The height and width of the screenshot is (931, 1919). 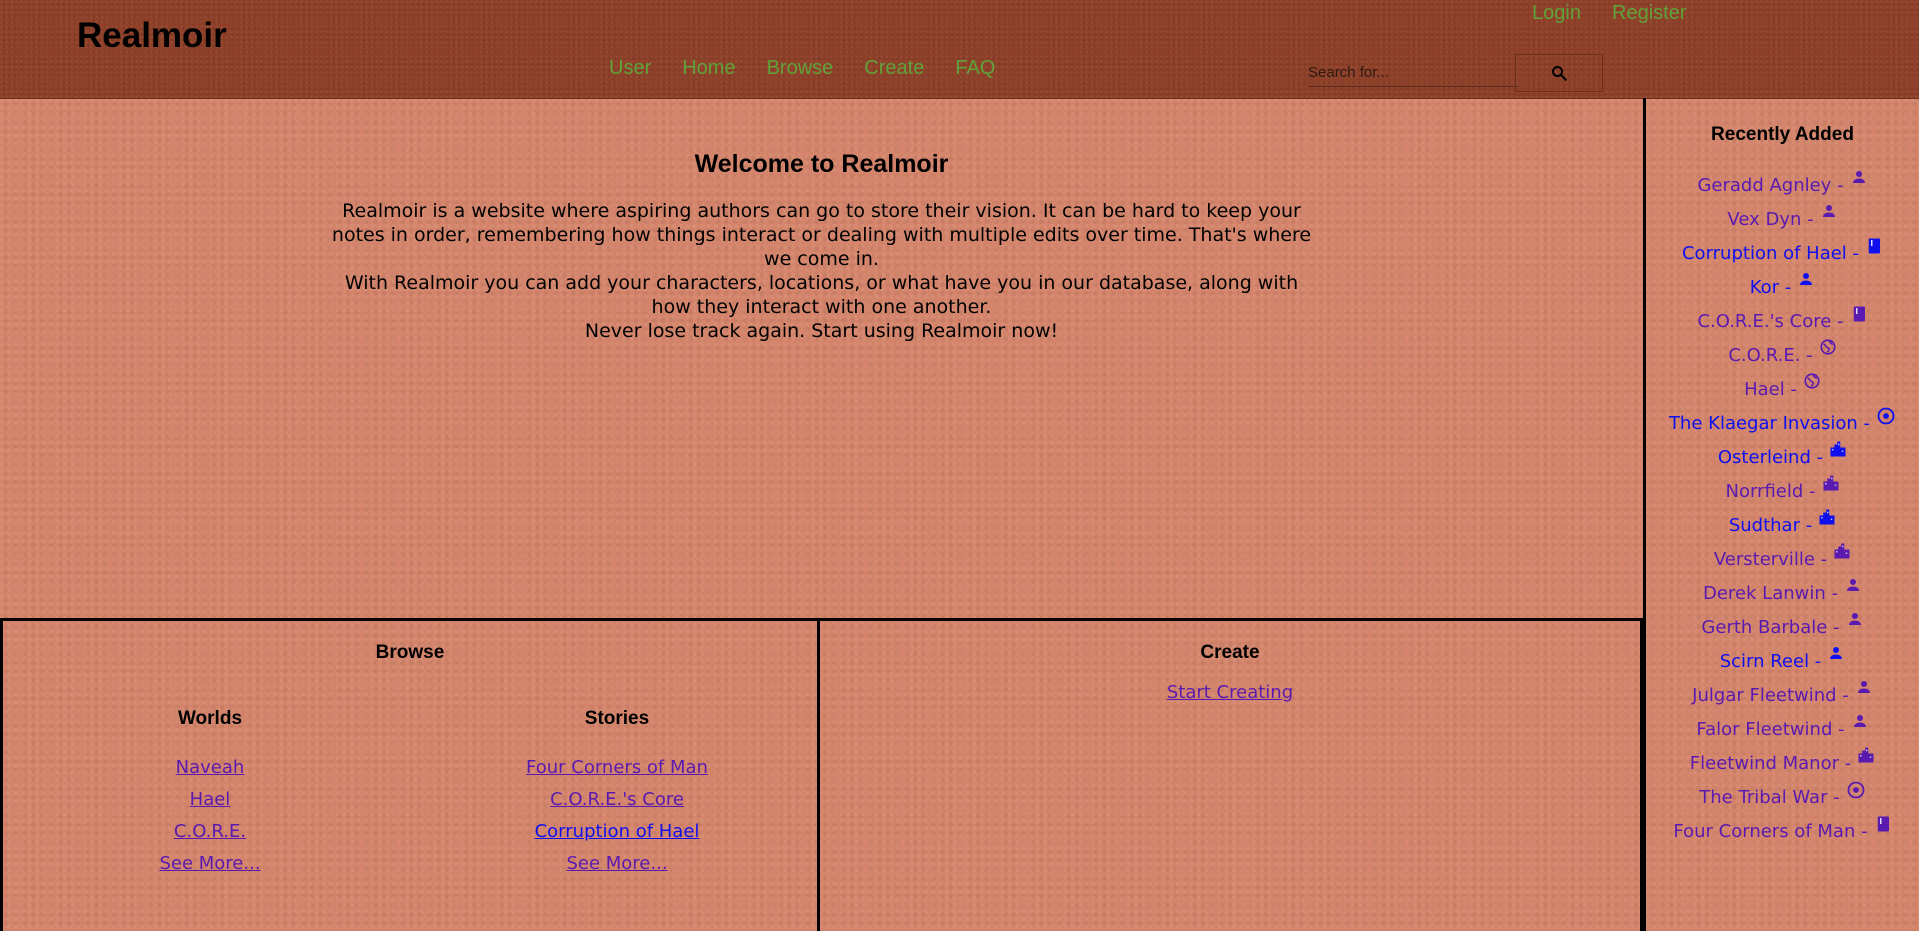 I want to click on recent-item-label: Falor Fleetwind -, so click(x=1770, y=729).